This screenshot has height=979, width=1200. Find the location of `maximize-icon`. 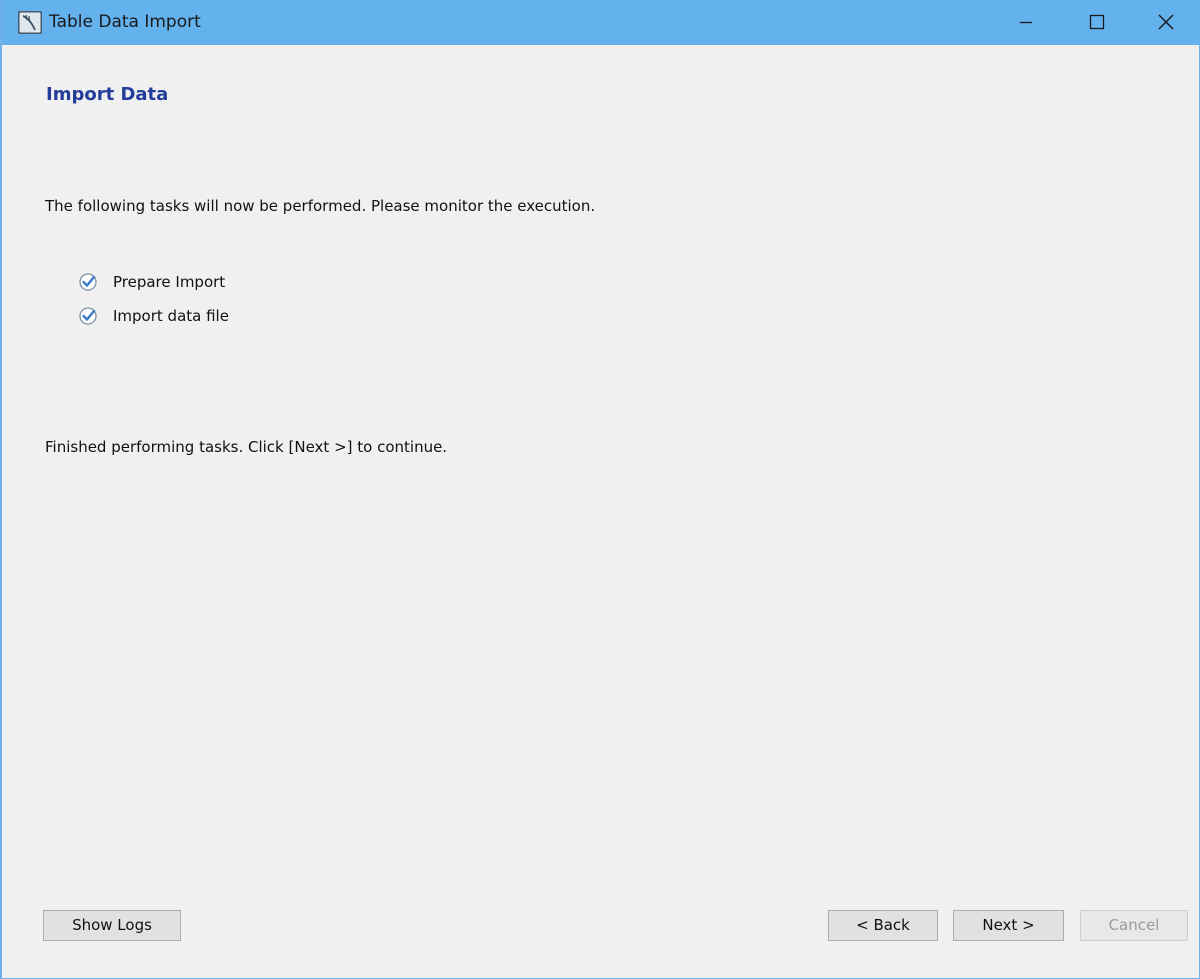

maximize-icon is located at coordinates (1097, 22).